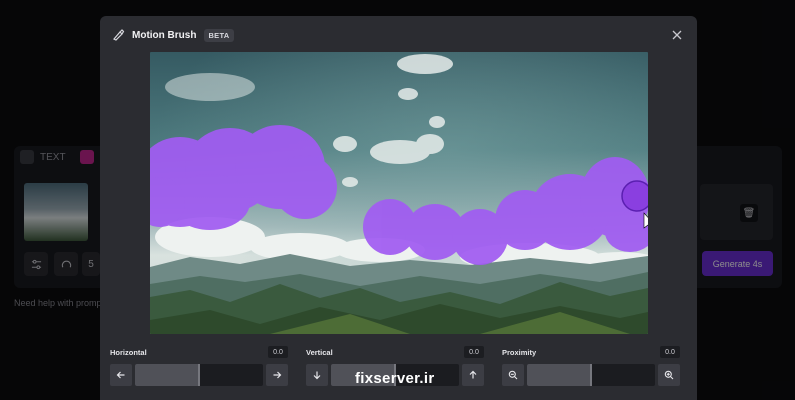 The width and height of the screenshot is (795, 400). Describe the element at coordinates (319, 352) in the screenshot. I see `vertical-label: Vertical` at that location.